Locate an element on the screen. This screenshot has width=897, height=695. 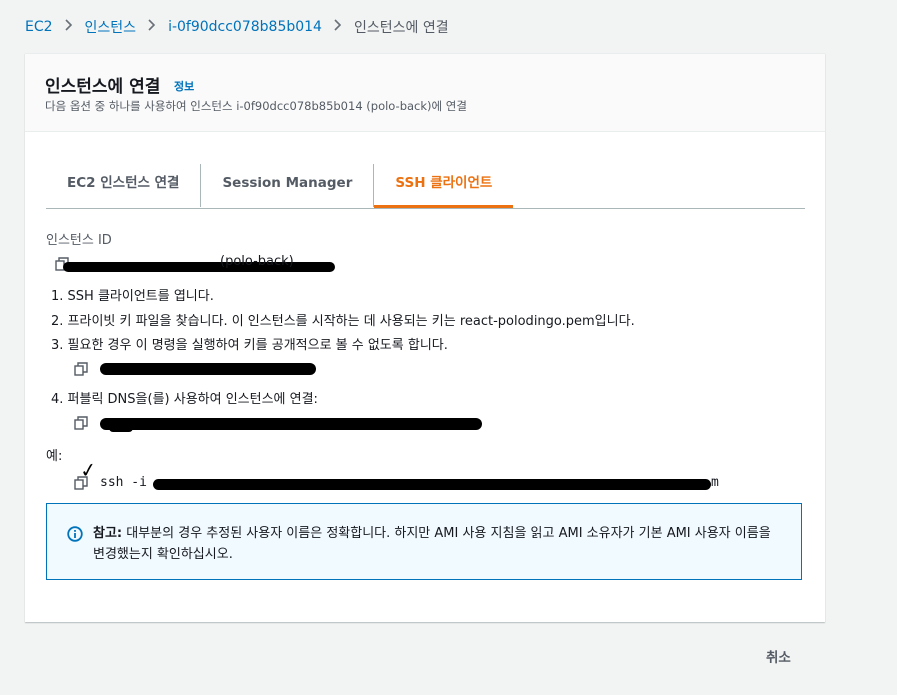
redacted-example-command is located at coordinates (432, 484).